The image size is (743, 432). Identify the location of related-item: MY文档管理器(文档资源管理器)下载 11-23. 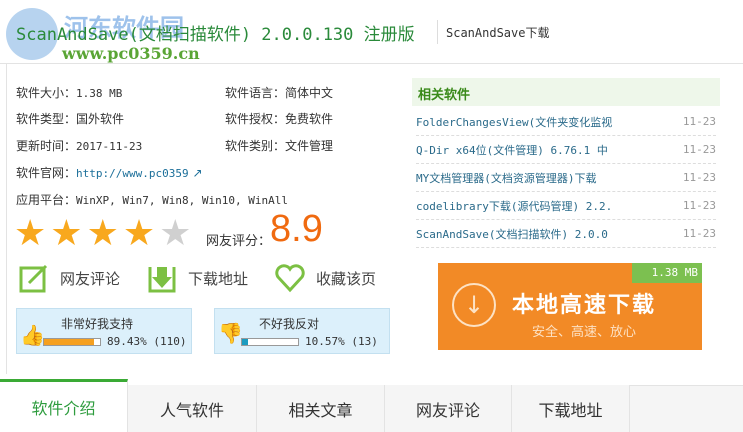
(566, 178).